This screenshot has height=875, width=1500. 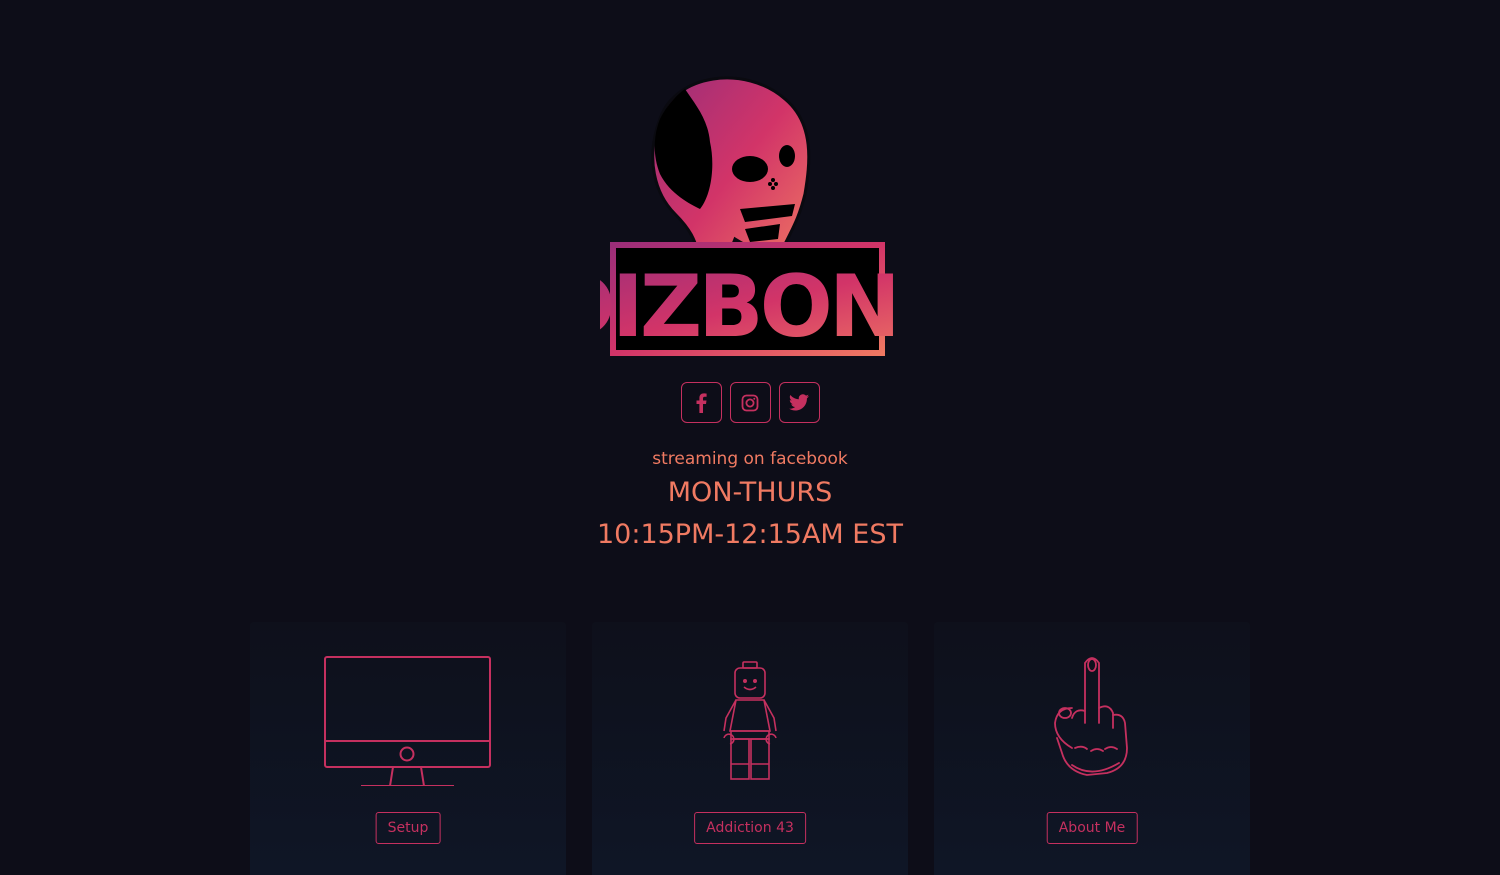 What do you see at coordinates (407, 720) in the screenshot?
I see `imac-monitor-icon` at bounding box center [407, 720].